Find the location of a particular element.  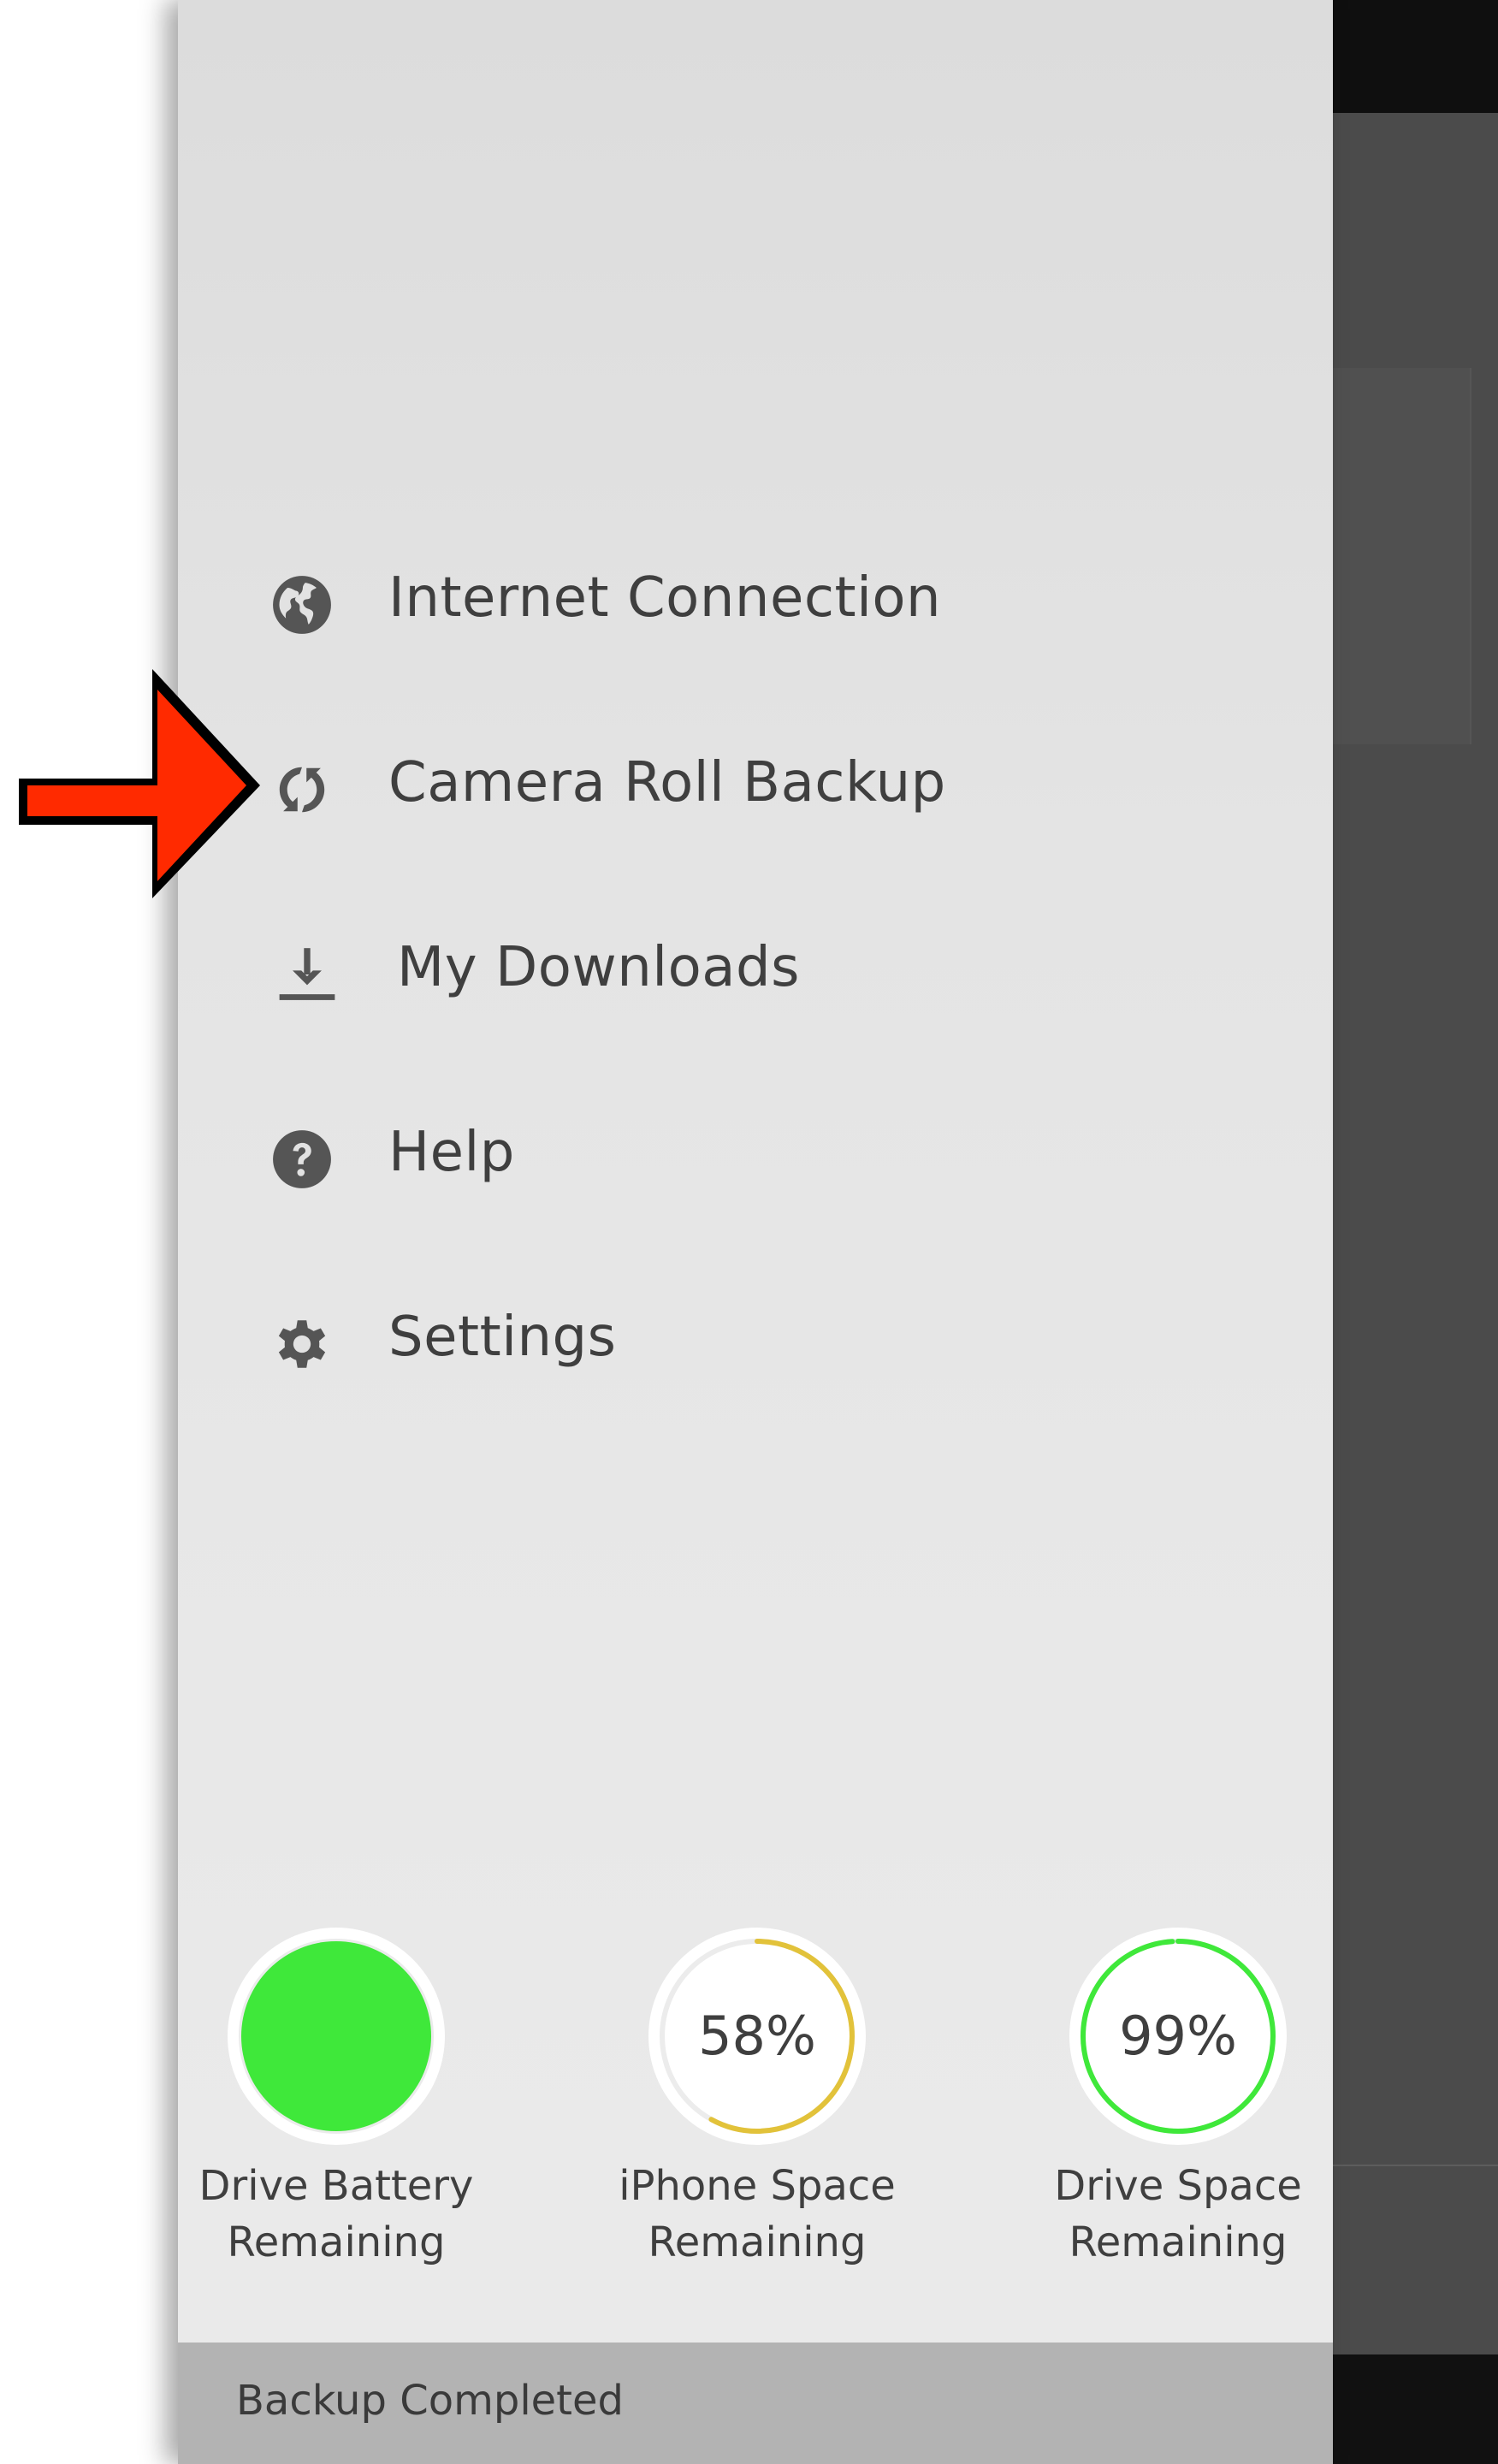

gauge-drive-space: 99% Drive Space Remaining is located at coordinates (1178, 2096).